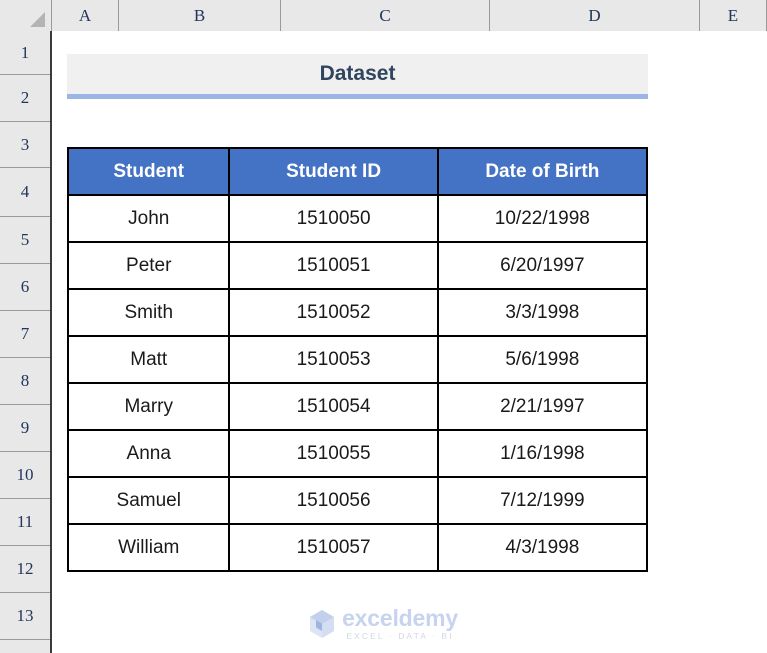 This screenshot has width=767, height=653. What do you see at coordinates (26, 15) in the screenshot?
I see `select-all-button` at bounding box center [26, 15].